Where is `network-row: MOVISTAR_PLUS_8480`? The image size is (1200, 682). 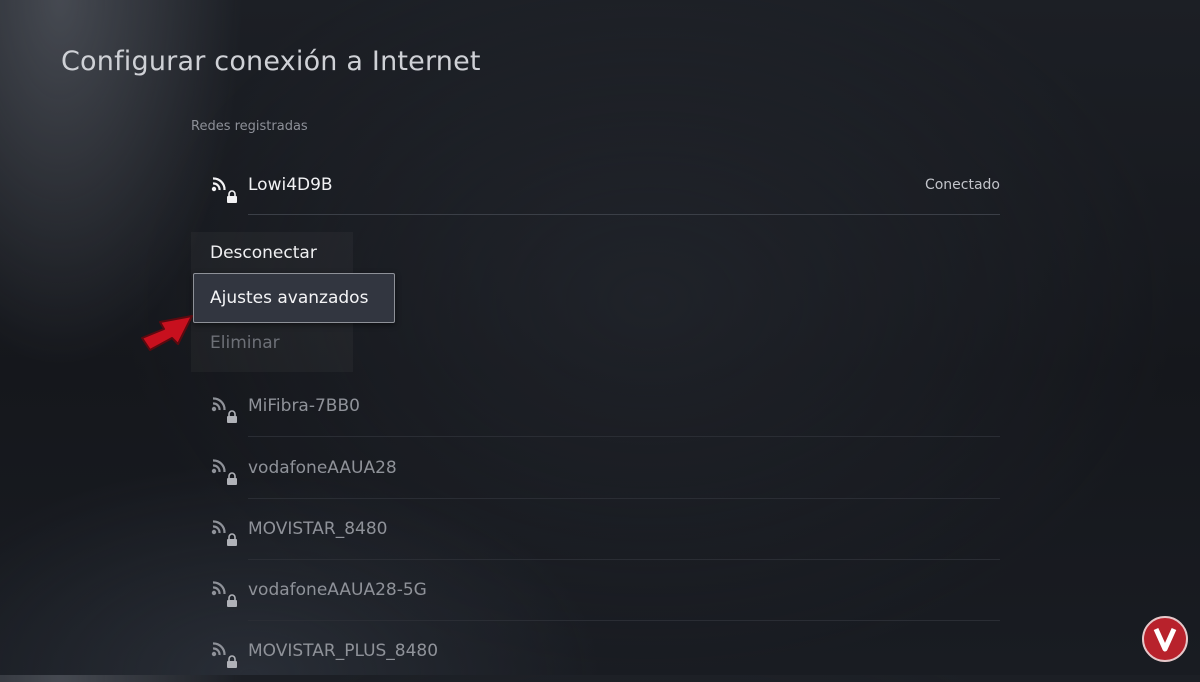 network-row: MOVISTAR_PLUS_8480 is located at coordinates (605, 659).